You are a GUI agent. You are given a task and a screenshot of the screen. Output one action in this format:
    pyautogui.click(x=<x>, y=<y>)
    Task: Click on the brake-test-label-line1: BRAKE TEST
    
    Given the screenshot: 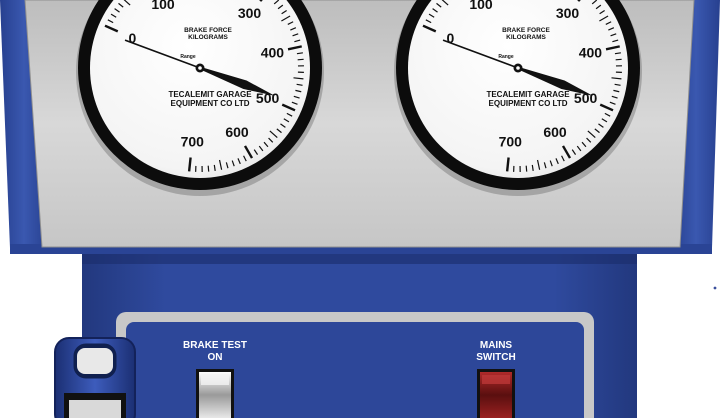 What is the action you would take?
    pyautogui.click(x=215, y=345)
    